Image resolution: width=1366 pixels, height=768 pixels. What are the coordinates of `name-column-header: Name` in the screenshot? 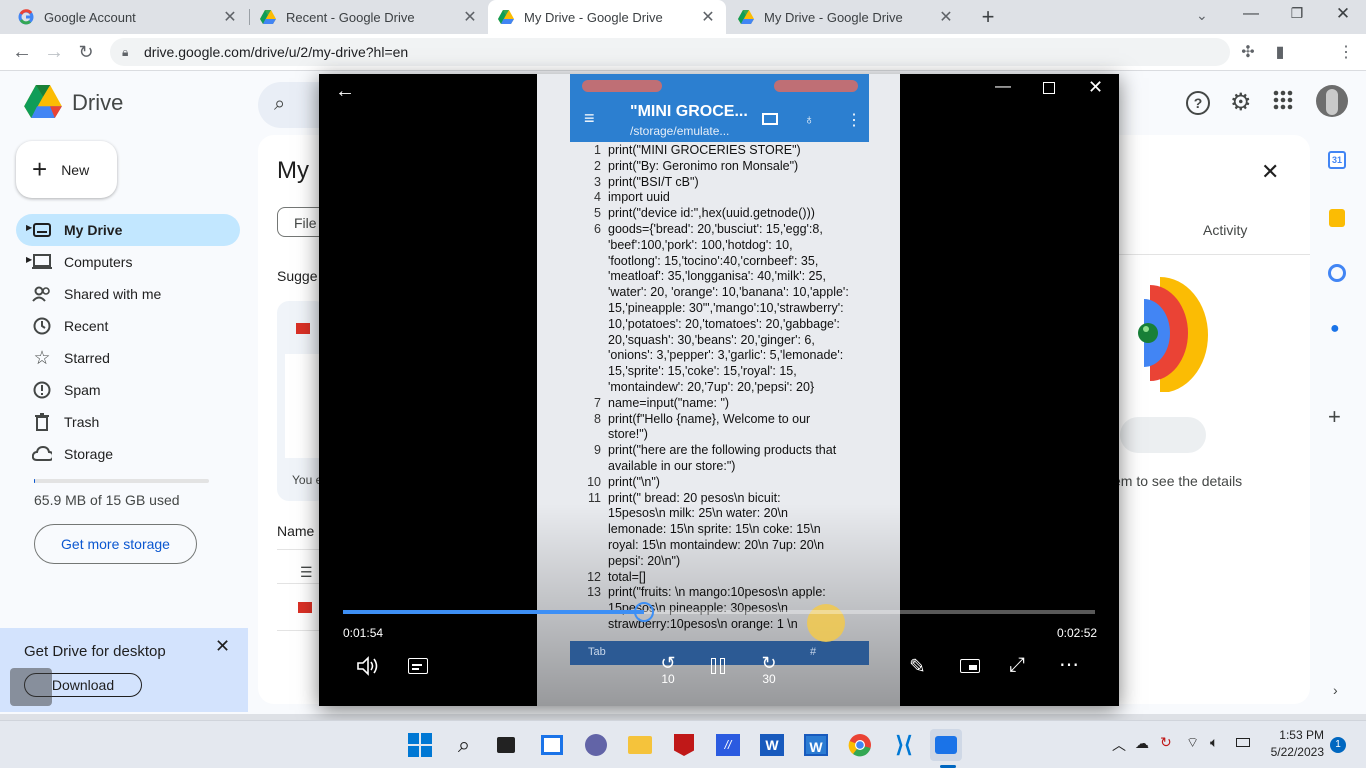 It's located at (295, 531).